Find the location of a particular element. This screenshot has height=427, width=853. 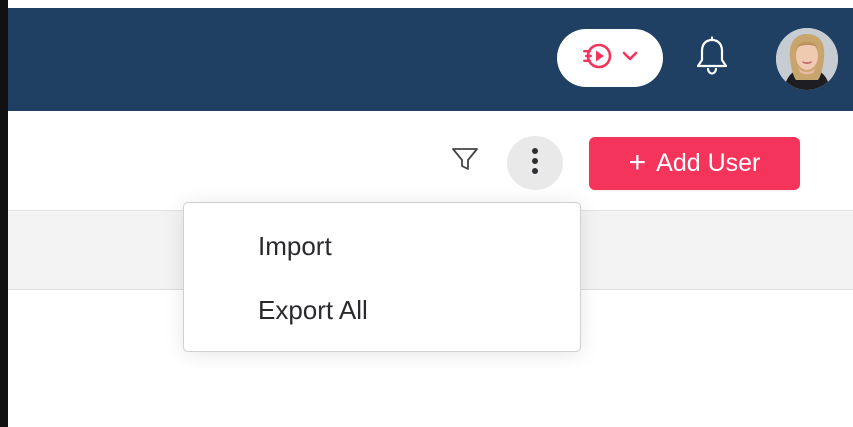

product-switcher-button is located at coordinates (610, 58).